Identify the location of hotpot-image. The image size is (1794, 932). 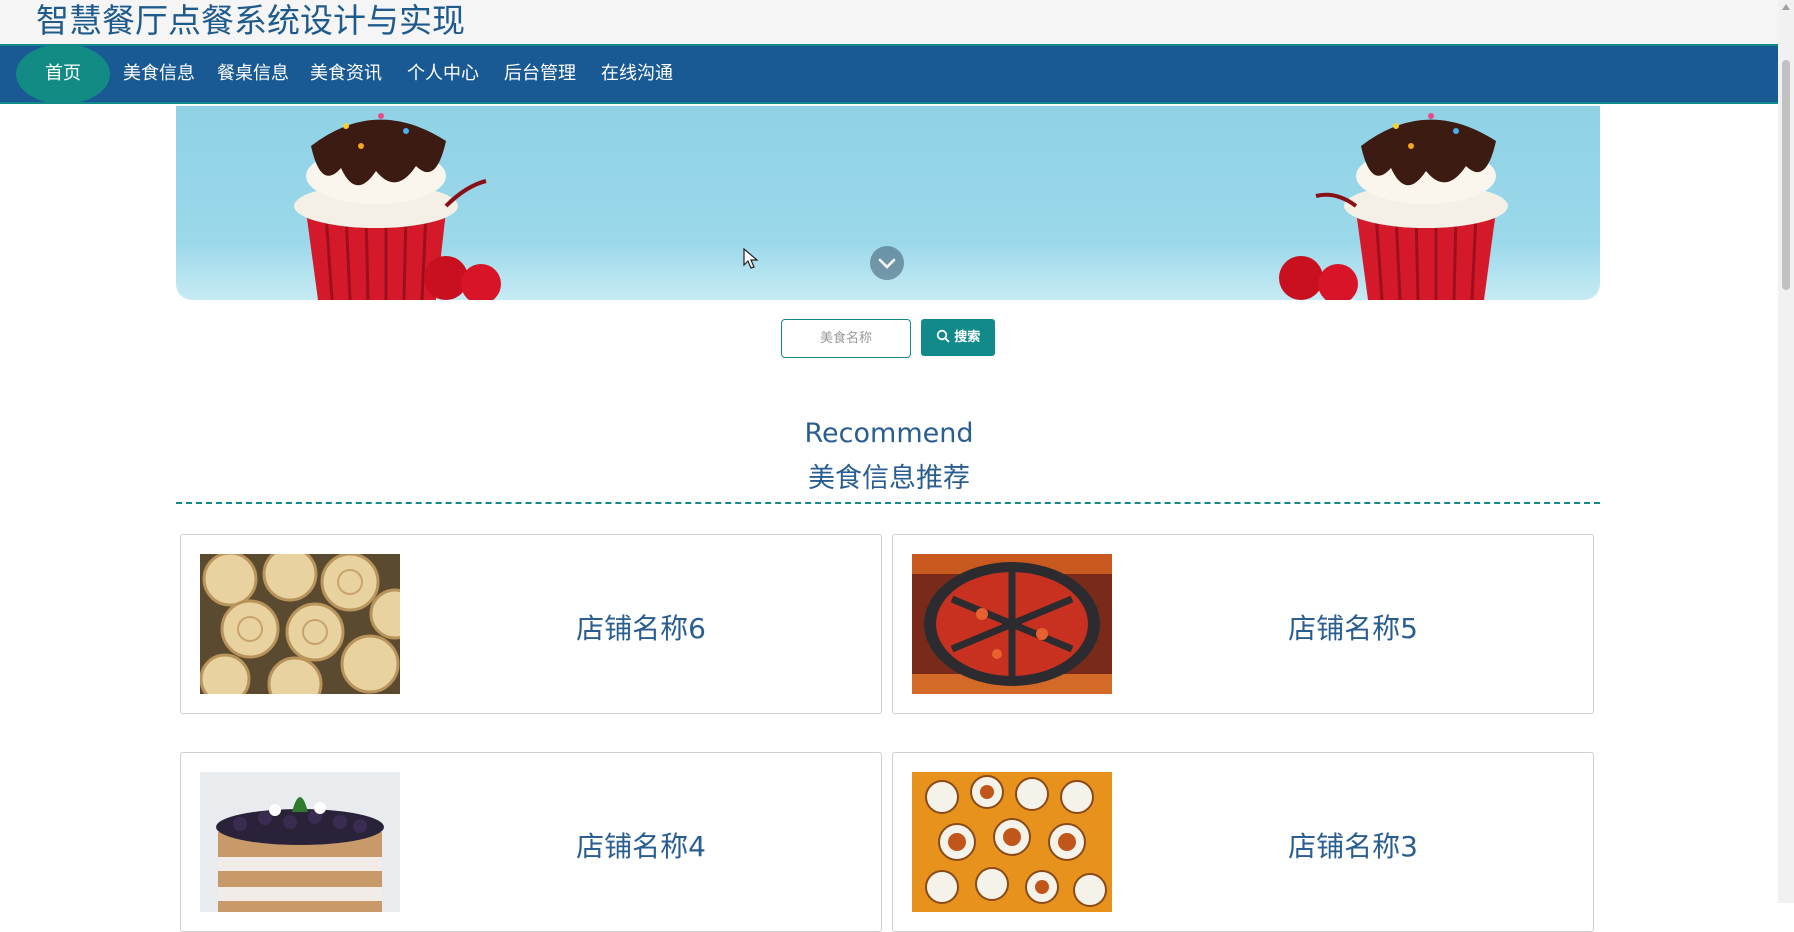
(1012, 624).